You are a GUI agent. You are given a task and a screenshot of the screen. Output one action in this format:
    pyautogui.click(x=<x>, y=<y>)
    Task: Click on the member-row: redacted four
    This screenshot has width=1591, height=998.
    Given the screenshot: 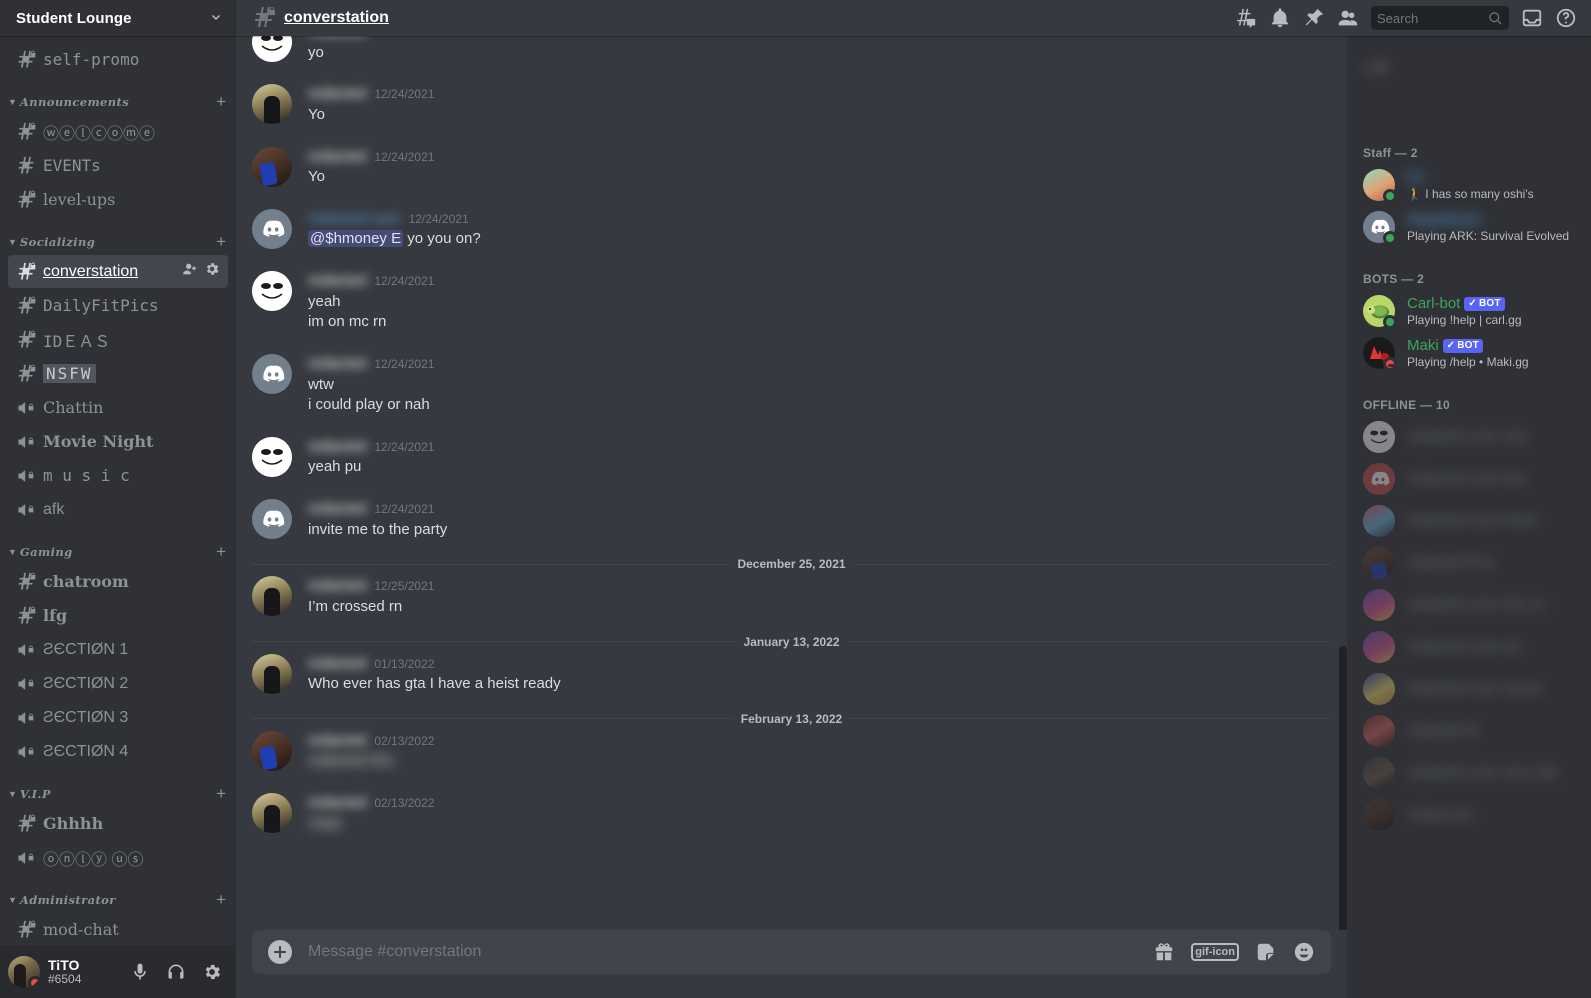 What is the action you would take?
    pyautogui.click(x=1469, y=563)
    